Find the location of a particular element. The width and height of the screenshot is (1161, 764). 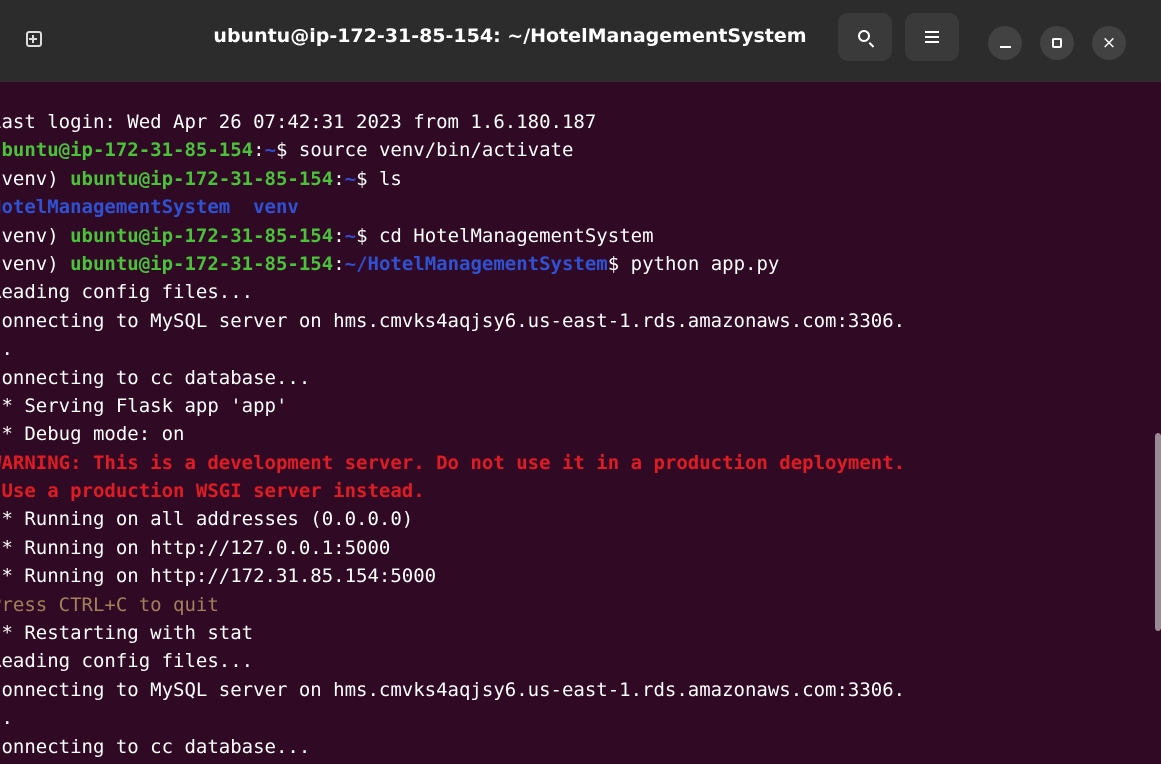

terminal-text: HotelManagementSystem is located at coordinates (115, 207).